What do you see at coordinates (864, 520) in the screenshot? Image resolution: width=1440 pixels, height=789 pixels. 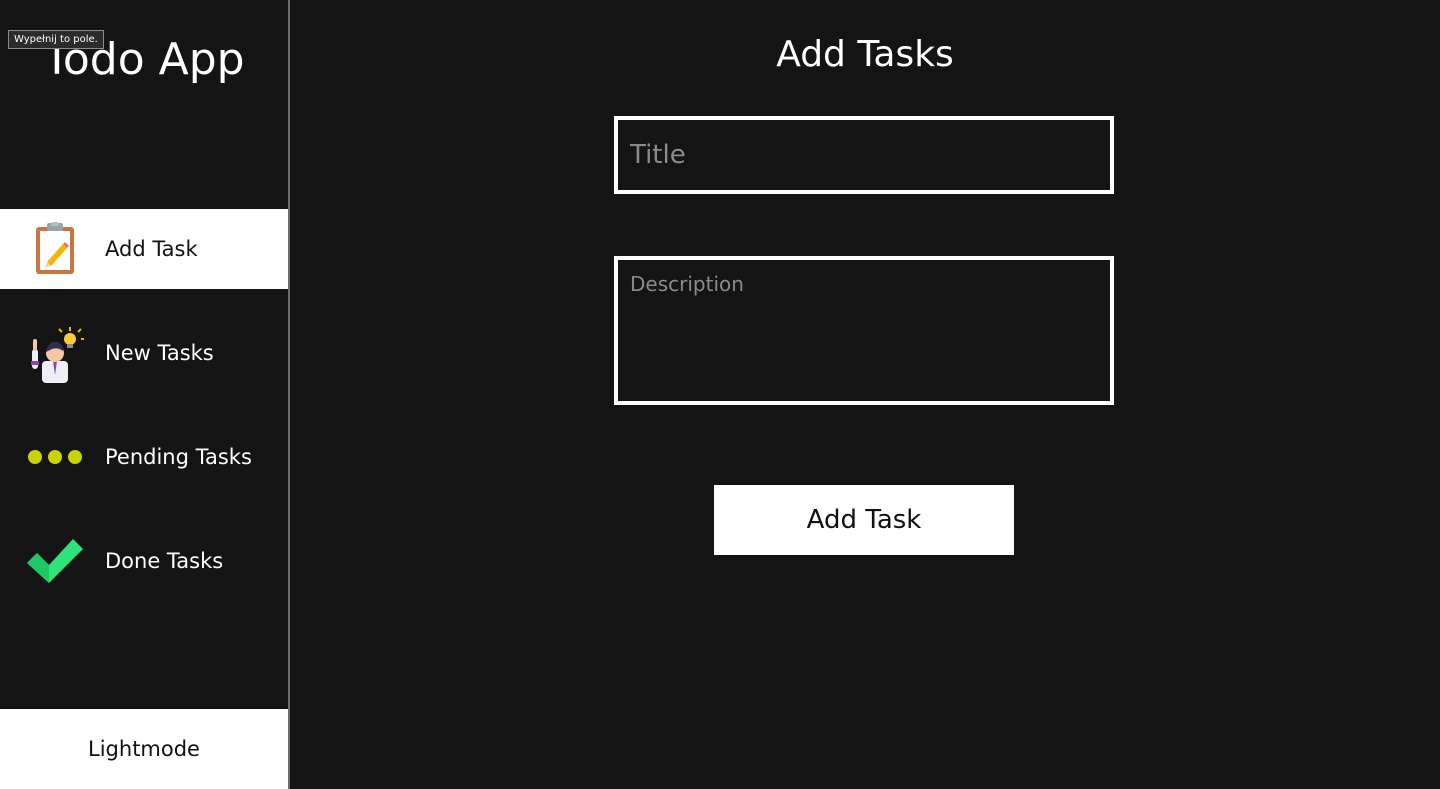 I see `add-task-button: Add Task` at bounding box center [864, 520].